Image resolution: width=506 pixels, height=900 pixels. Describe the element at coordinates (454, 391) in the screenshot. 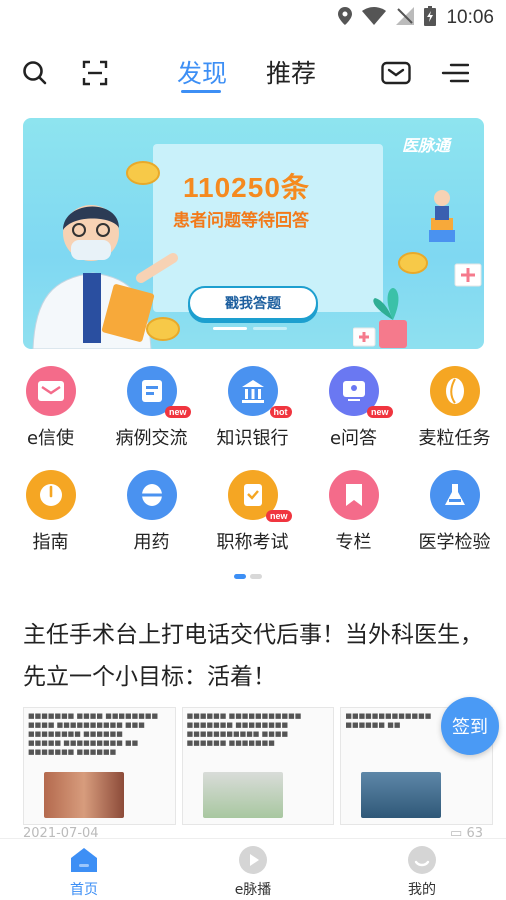

I see `grain-icon` at that location.